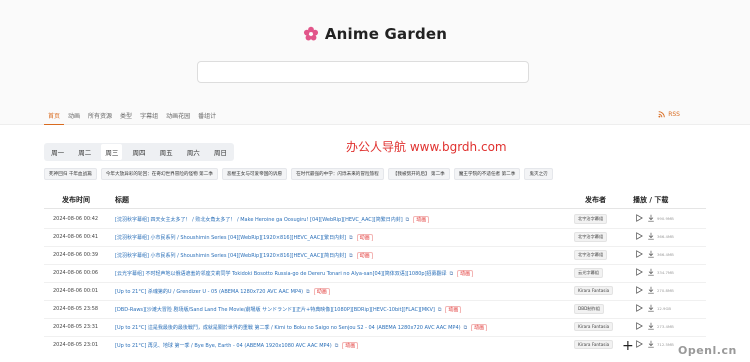 This screenshot has height=362, width=750. I want to click on brand: Anime Garden, so click(375, 34).